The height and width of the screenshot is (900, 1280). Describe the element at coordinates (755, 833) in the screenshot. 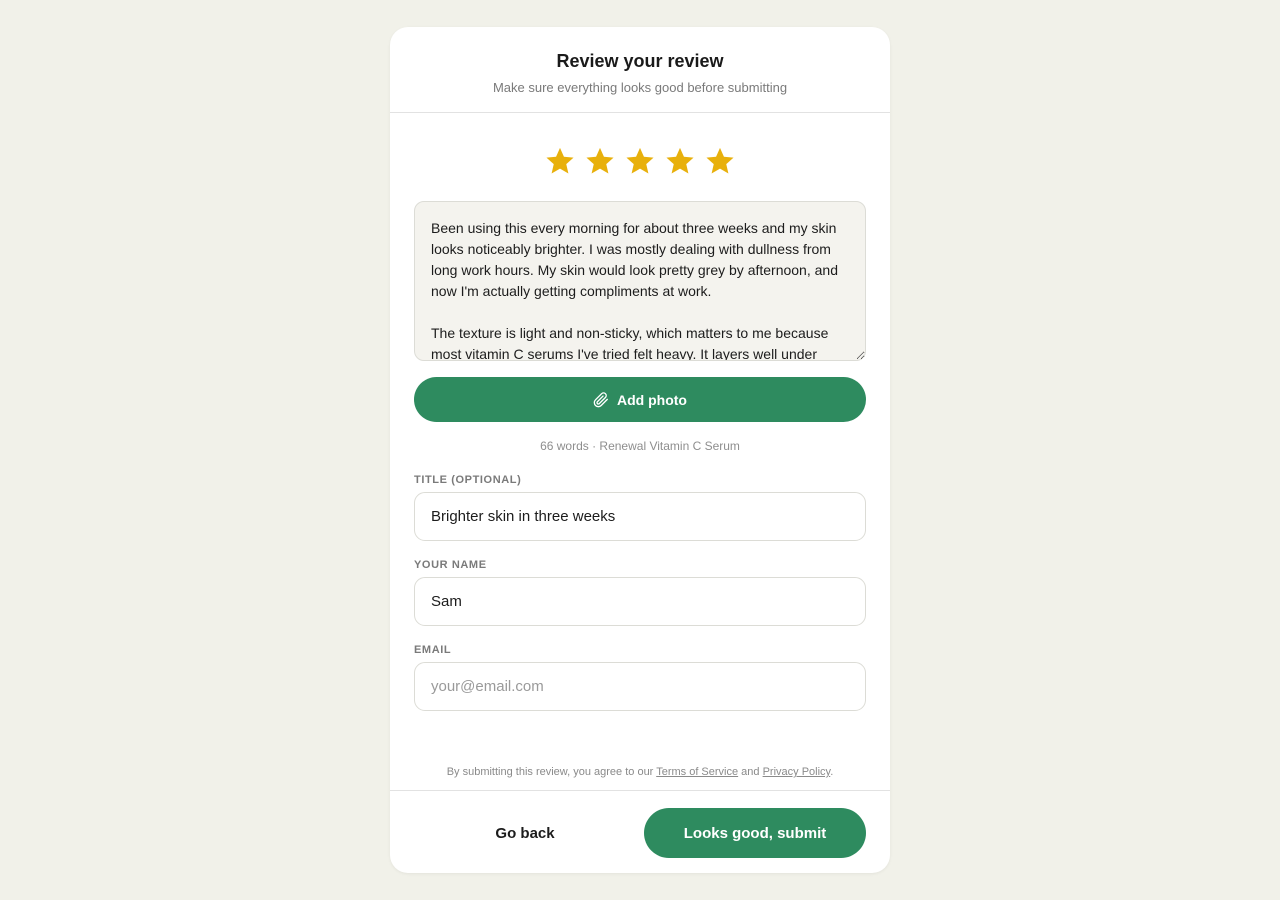

I see `submit-button: Looks good, submit` at that location.